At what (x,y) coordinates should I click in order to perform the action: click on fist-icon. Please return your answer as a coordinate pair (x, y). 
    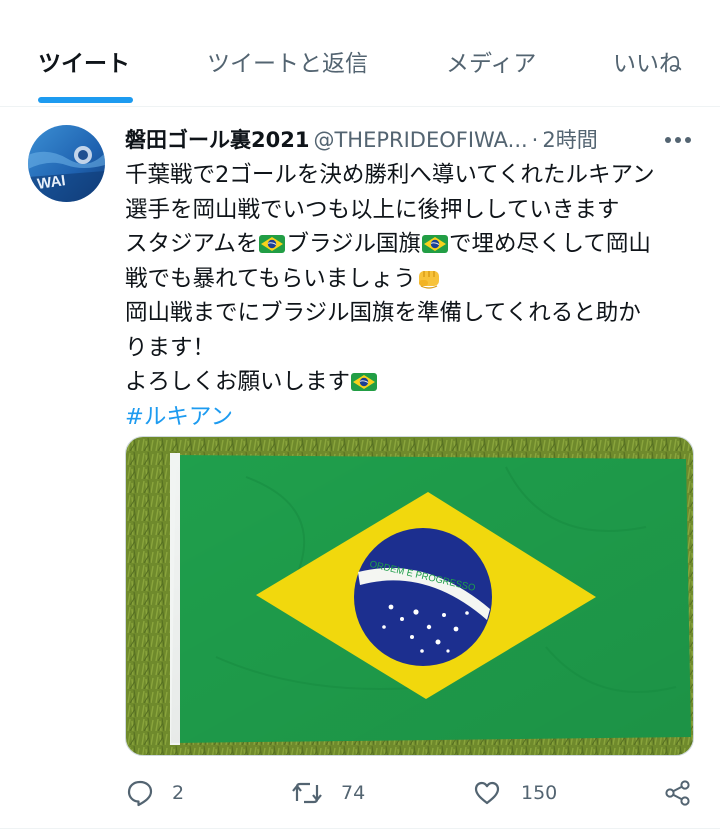
    Looking at the image, I should click on (428, 279).